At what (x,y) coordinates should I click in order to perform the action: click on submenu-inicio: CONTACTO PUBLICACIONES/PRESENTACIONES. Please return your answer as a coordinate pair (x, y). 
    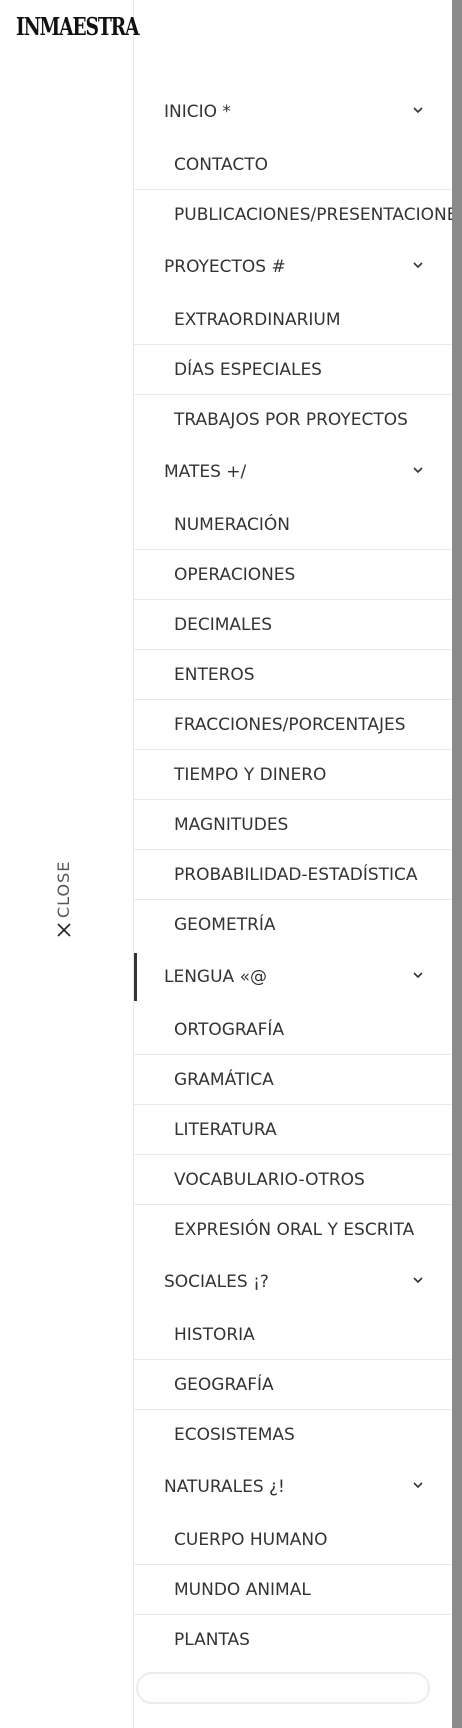
    Looking at the image, I should click on (293, 189).